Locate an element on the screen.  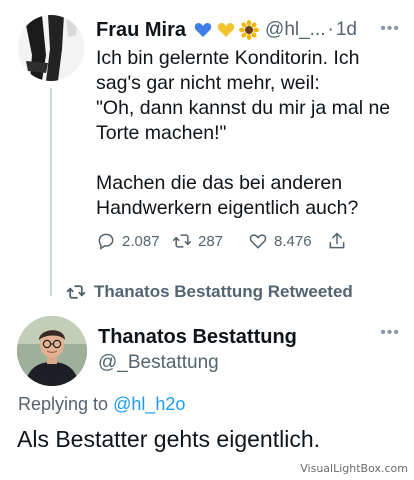
thread-line is located at coordinates (51, 192).